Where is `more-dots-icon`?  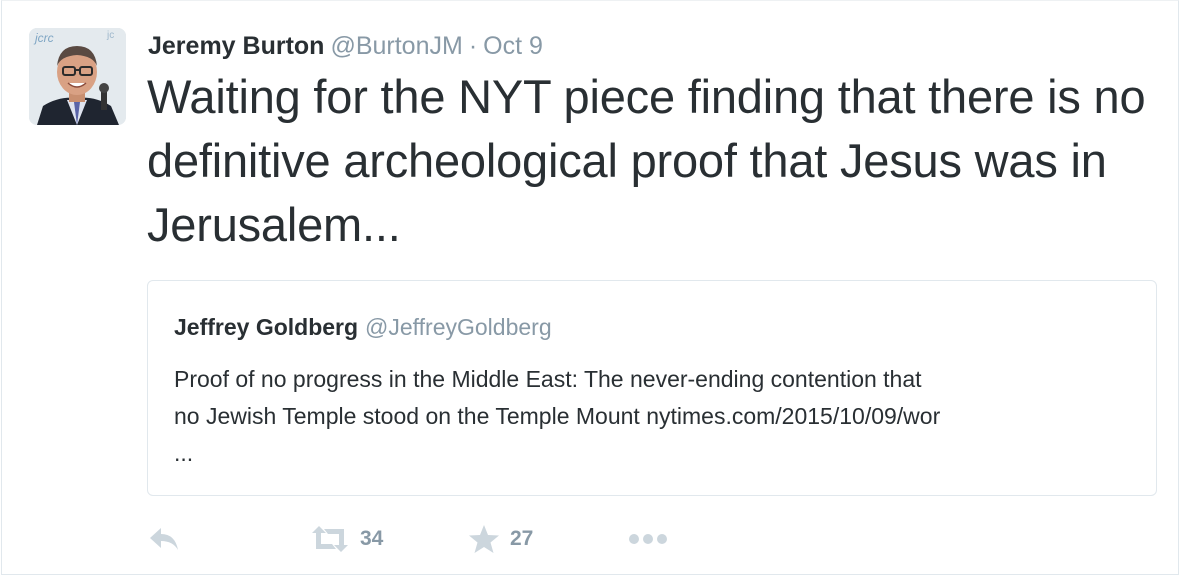
more-dots-icon is located at coordinates (648, 539).